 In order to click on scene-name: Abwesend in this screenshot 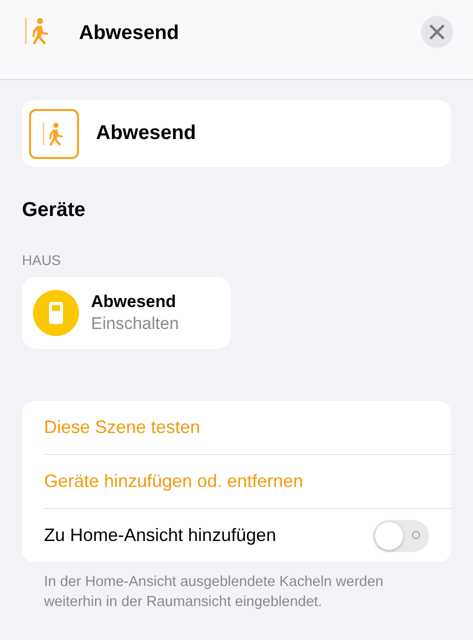, I will do `click(146, 133)`.